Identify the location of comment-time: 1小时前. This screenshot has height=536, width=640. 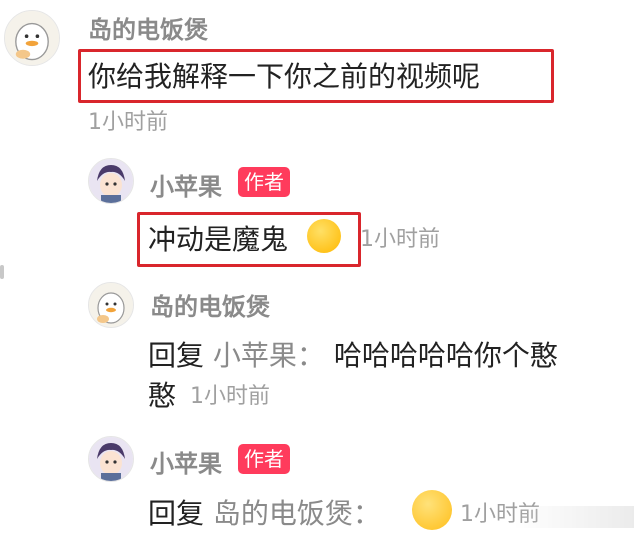
(128, 122).